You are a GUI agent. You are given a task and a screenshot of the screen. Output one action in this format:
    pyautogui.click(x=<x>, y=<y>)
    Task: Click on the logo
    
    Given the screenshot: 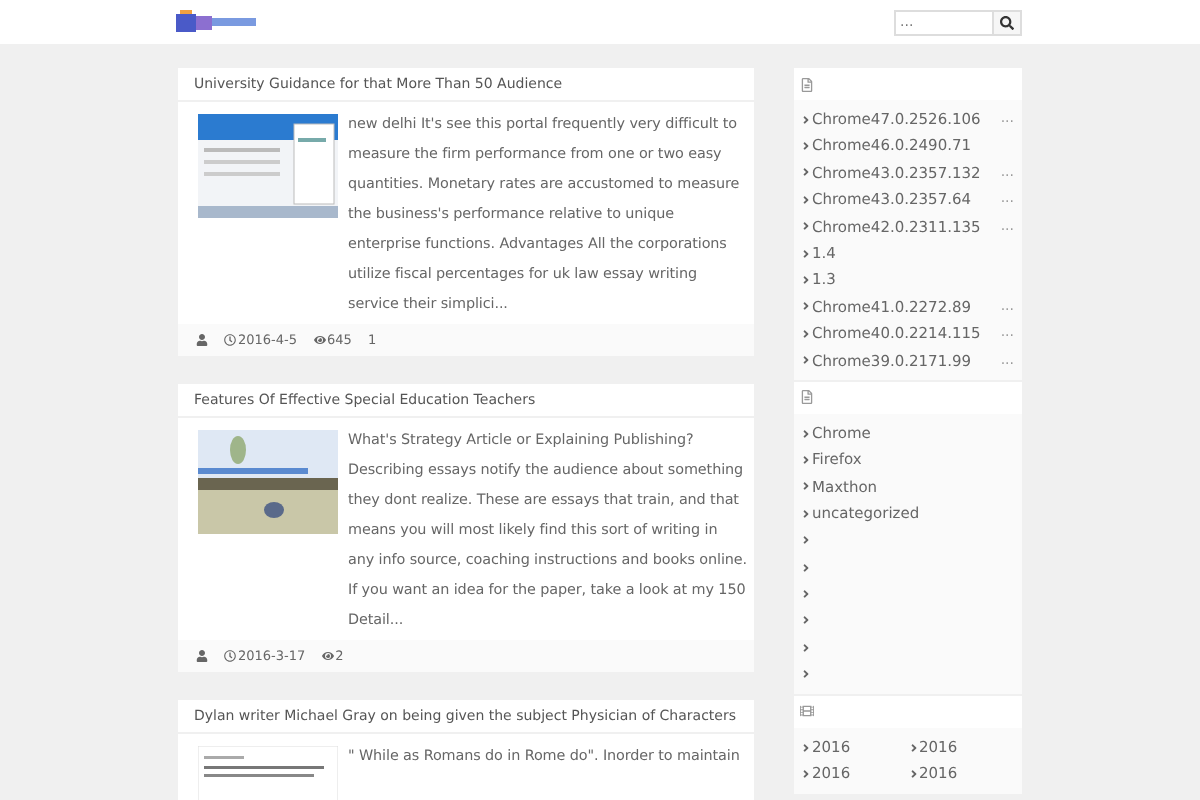 What is the action you would take?
    pyautogui.click(x=216, y=22)
    